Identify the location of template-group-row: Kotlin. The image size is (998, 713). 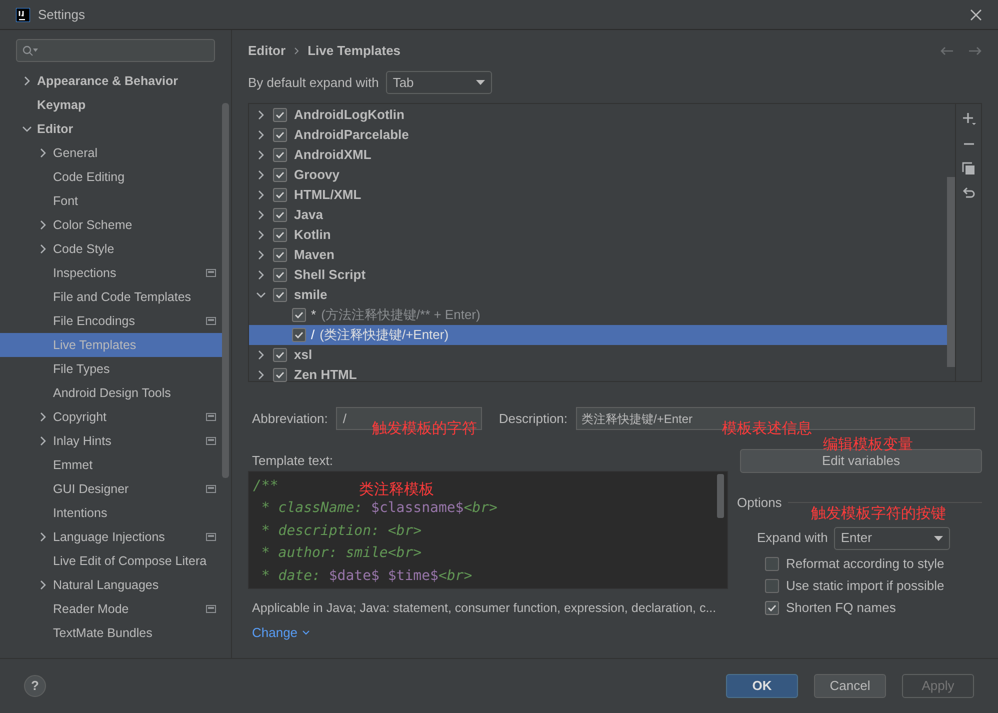
(598, 235).